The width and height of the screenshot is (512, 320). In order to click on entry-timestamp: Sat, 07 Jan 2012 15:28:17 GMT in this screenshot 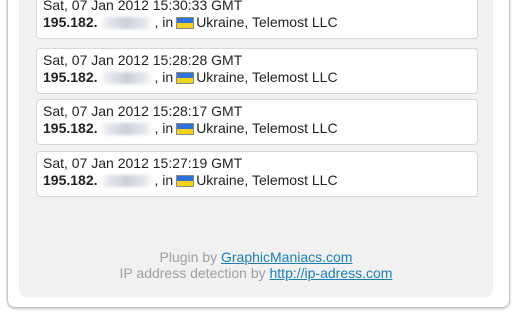, I will do `click(143, 111)`.